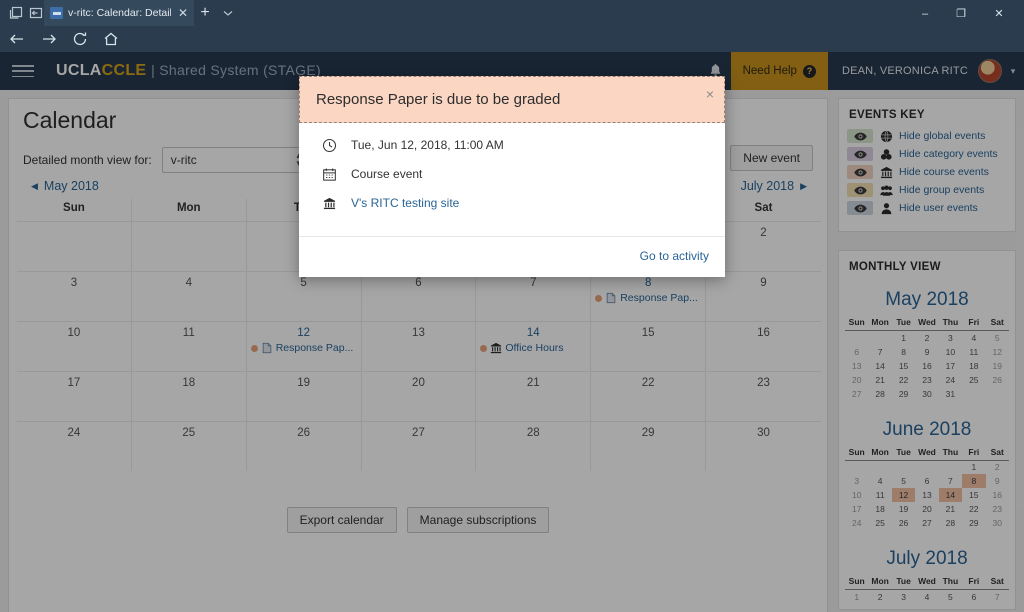  Describe the element at coordinates (512, 13) in the screenshot. I see `tab-strip: v-ritc: Calendar: Detaile ✕ + – ❐ ✕` at that location.